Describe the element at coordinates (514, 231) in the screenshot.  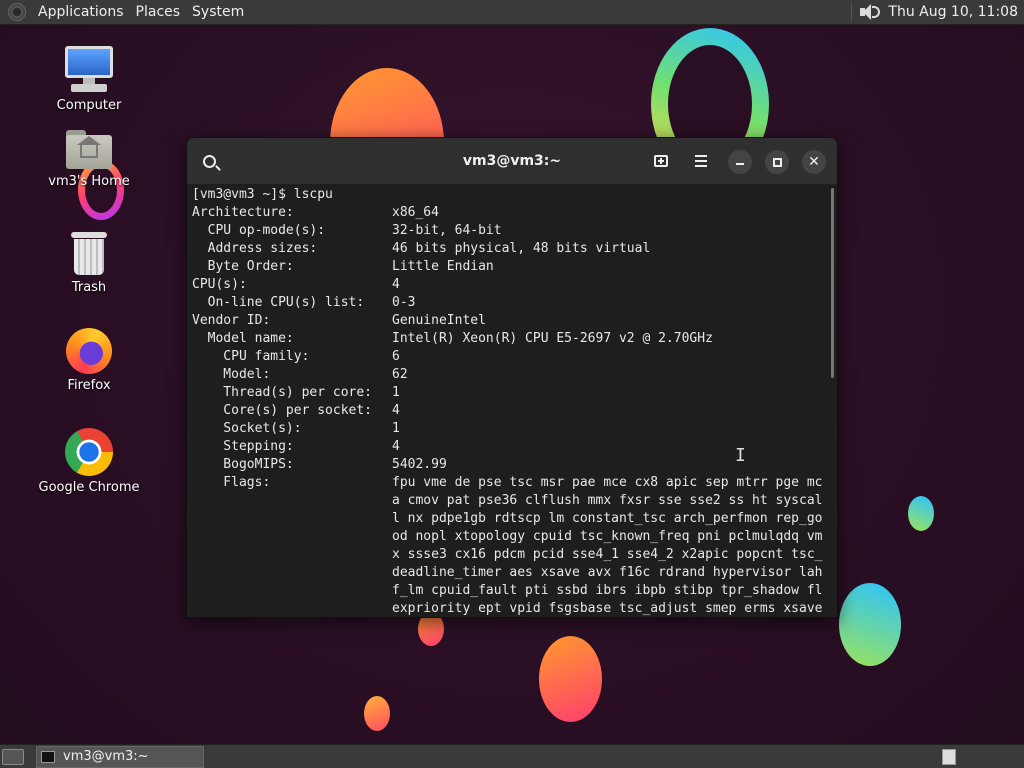
I see `terminal-line: CPU op-mode(s): 32-bit, 64-bit` at that location.